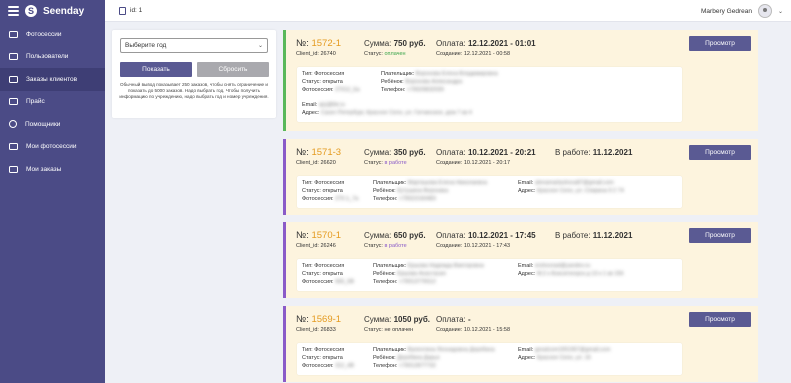 The width and height of the screenshot is (791, 383). Describe the element at coordinates (52, 57) in the screenshot. I see `sidebar-item: Пользователи` at that location.